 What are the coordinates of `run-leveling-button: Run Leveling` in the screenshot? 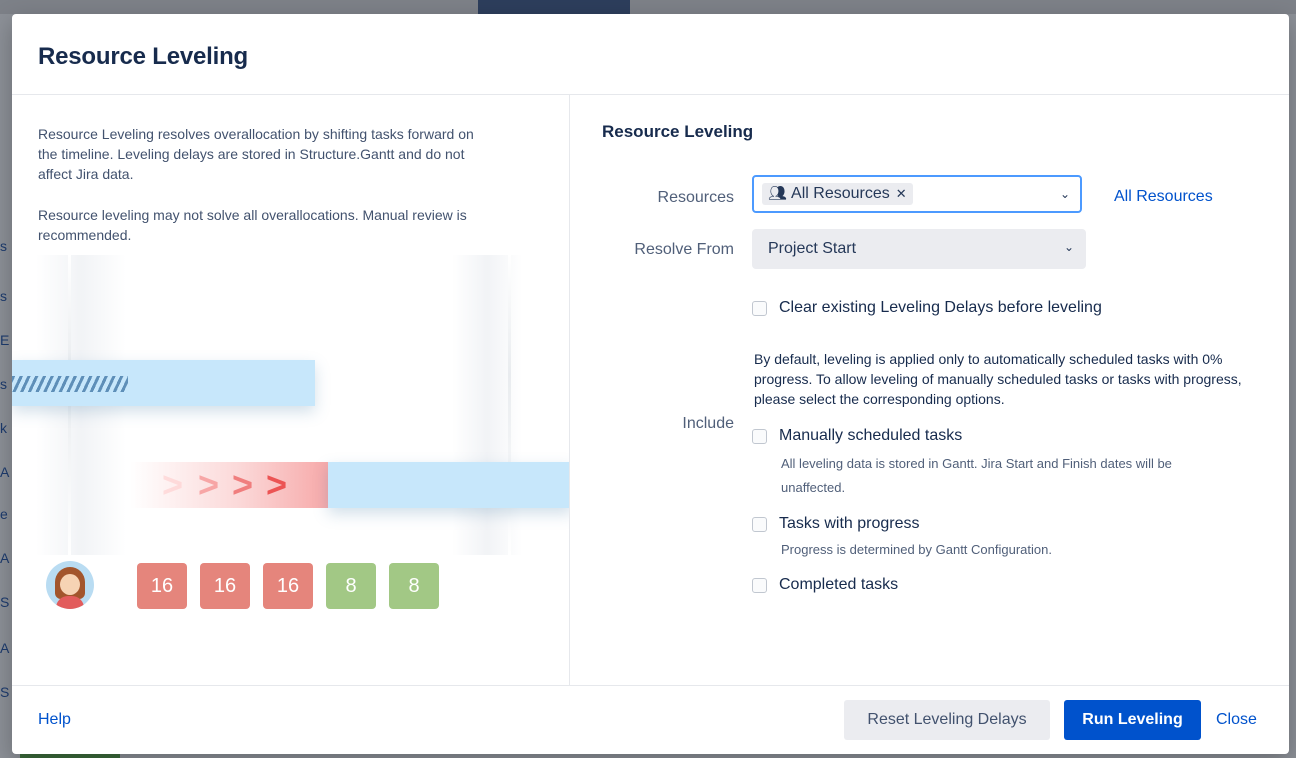 It's located at (1132, 720).